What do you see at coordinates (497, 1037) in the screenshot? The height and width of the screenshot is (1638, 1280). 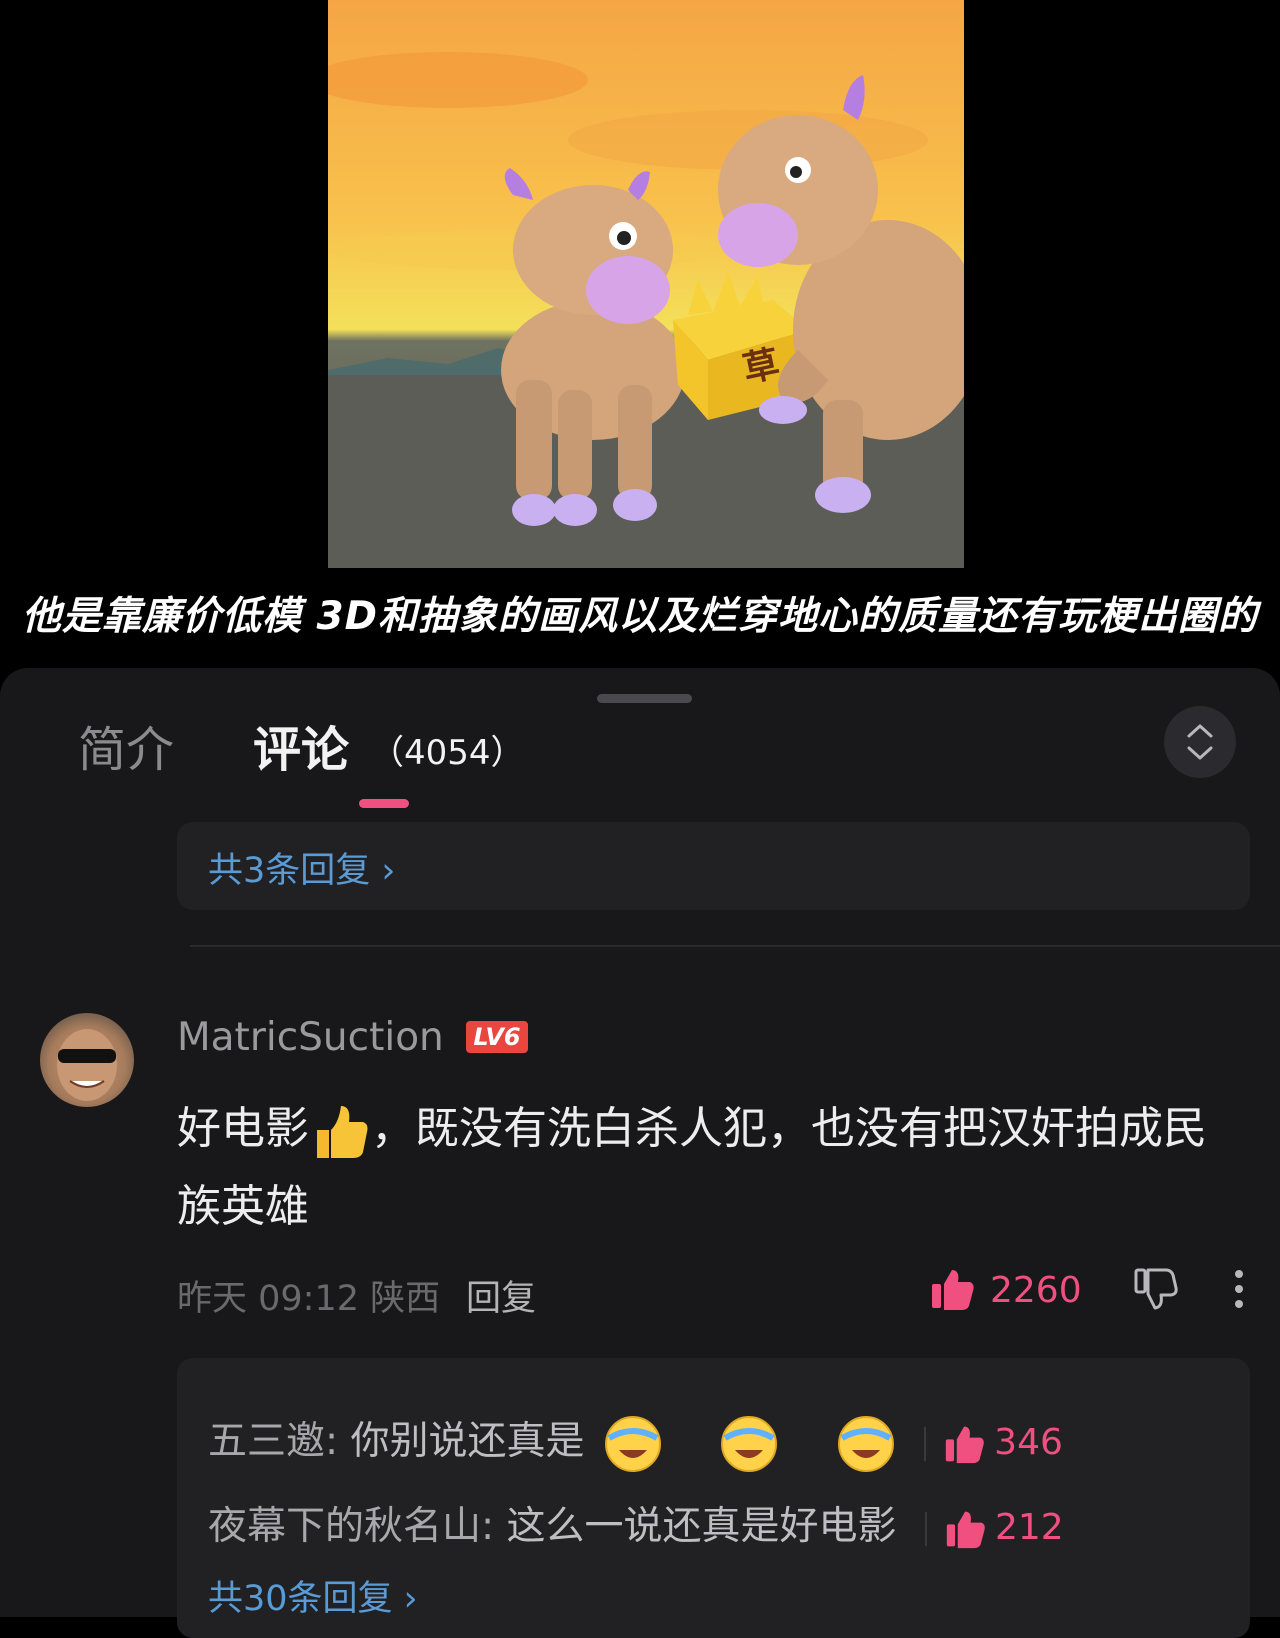 I see `level-badge: LV6` at bounding box center [497, 1037].